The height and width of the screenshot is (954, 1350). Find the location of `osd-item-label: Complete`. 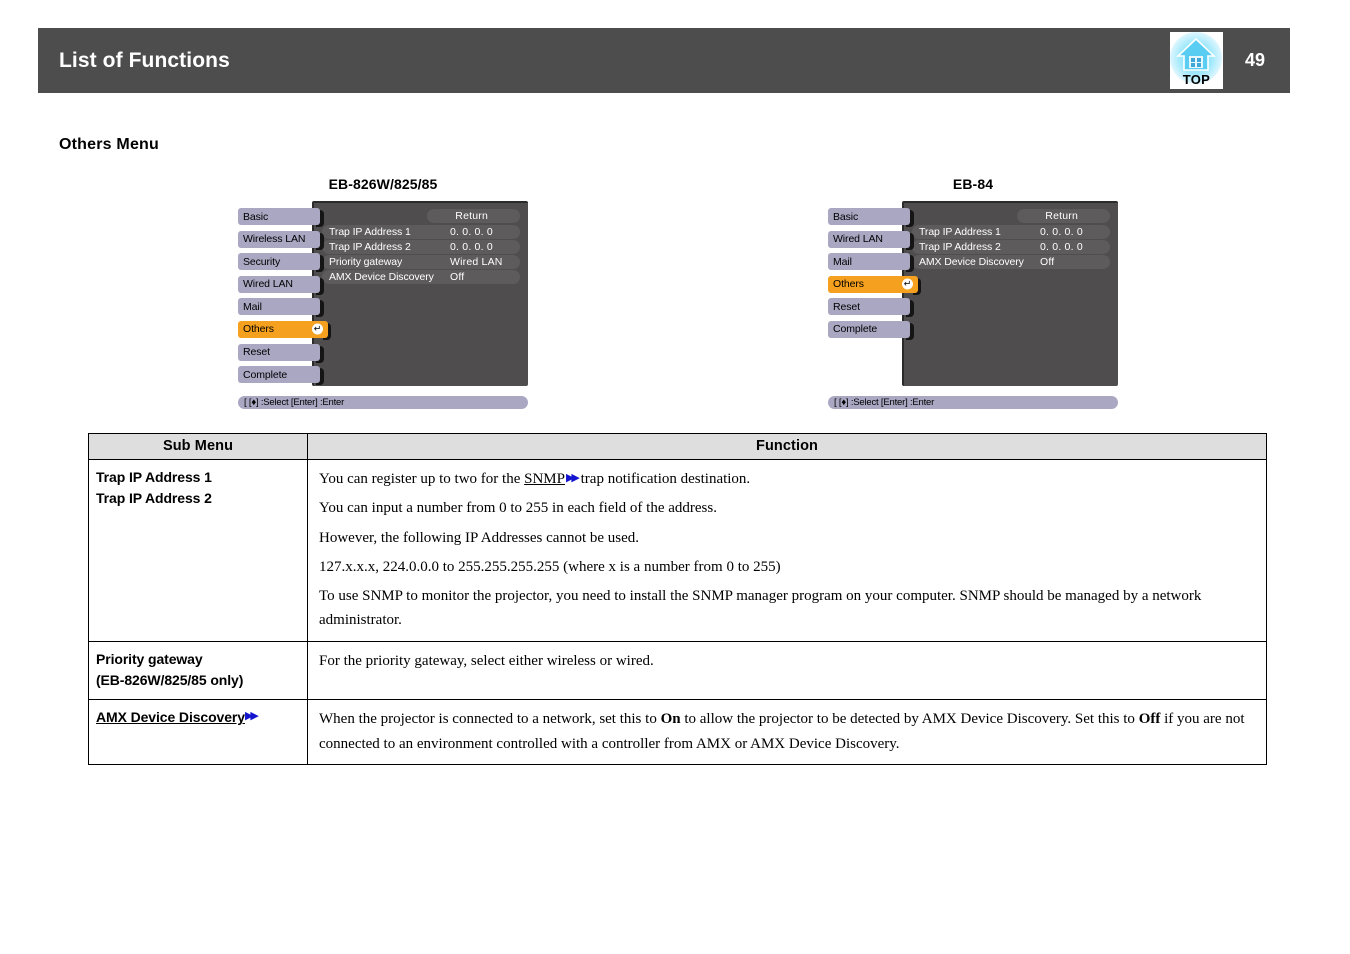

osd-item-label: Complete is located at coordinates (855, 329).